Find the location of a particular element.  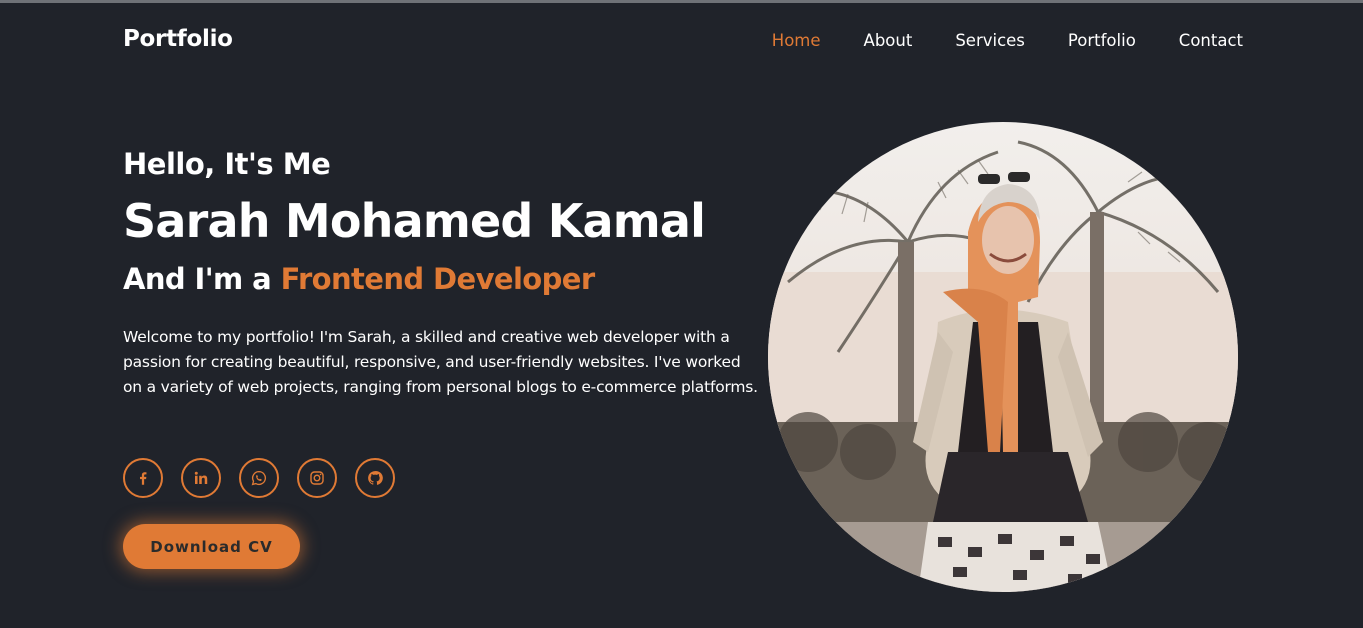

hero-name: Sarah Mohamed Kamal is located at coordinates (414, 221).